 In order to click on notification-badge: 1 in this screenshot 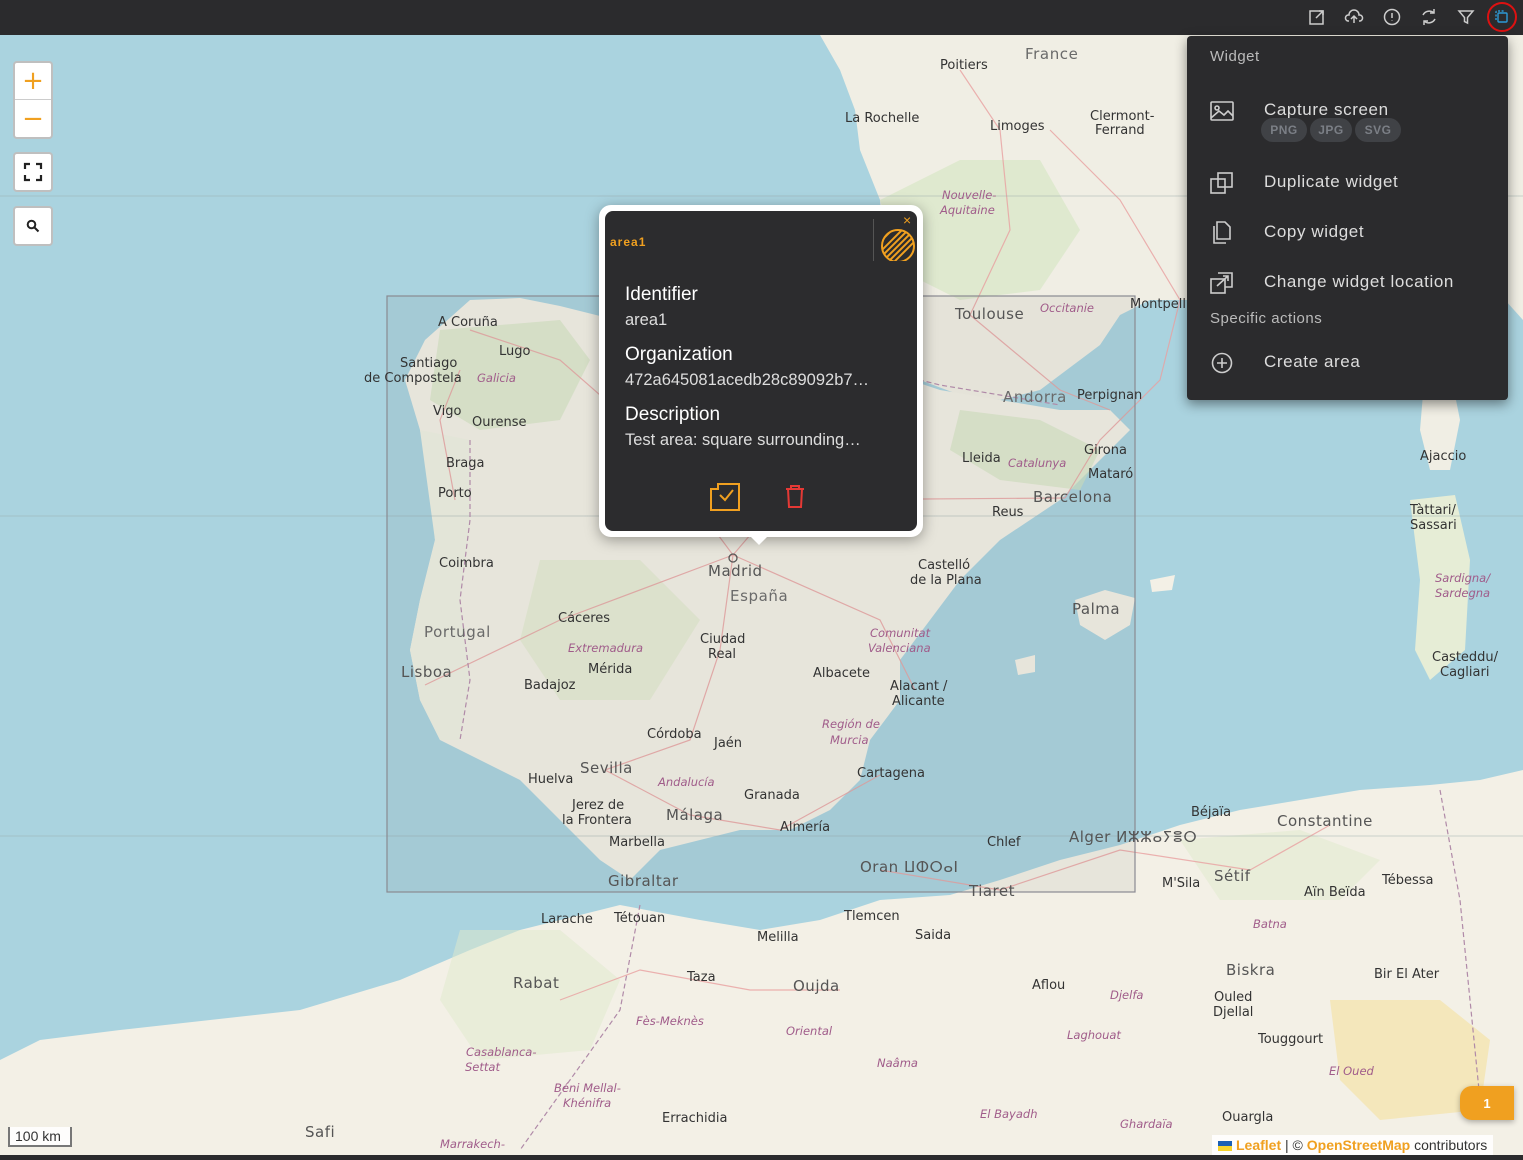, I will do `click(1487, 1103)`.